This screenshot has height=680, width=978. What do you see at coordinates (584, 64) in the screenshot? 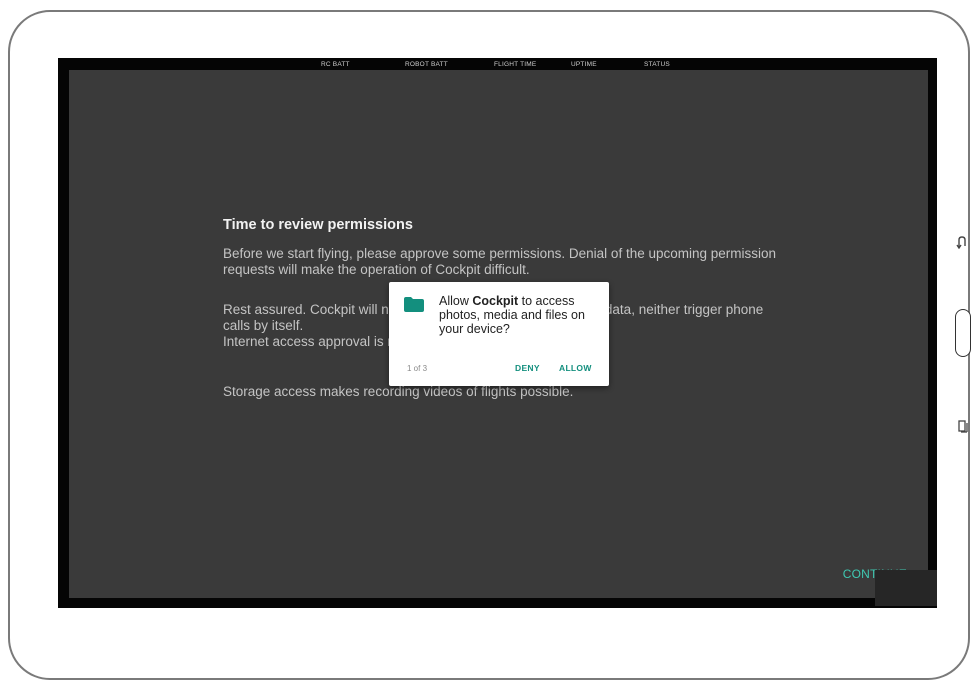
I see `uptime-label: UPTIME` at bounding box center [584, 64].